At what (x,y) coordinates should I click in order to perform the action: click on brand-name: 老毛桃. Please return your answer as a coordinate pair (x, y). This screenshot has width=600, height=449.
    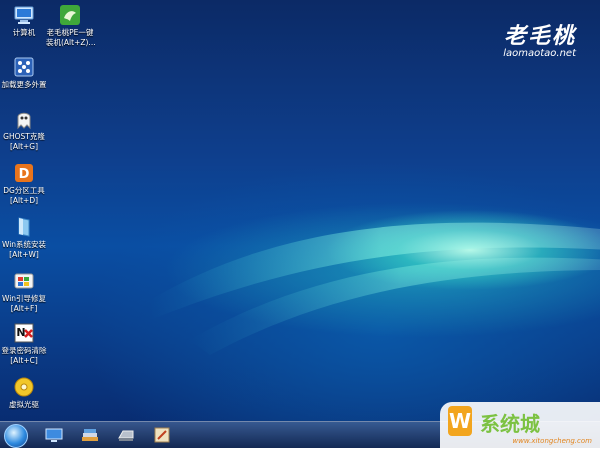
    Looking at the image, I should click on (539, 36).